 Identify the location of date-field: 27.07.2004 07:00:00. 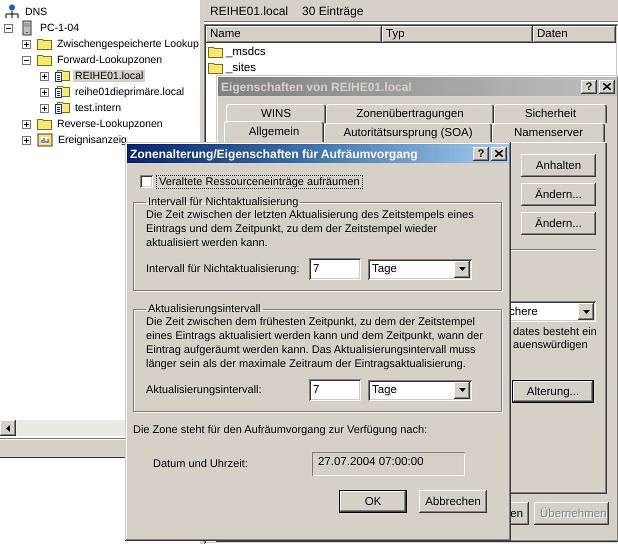
(388, 464).